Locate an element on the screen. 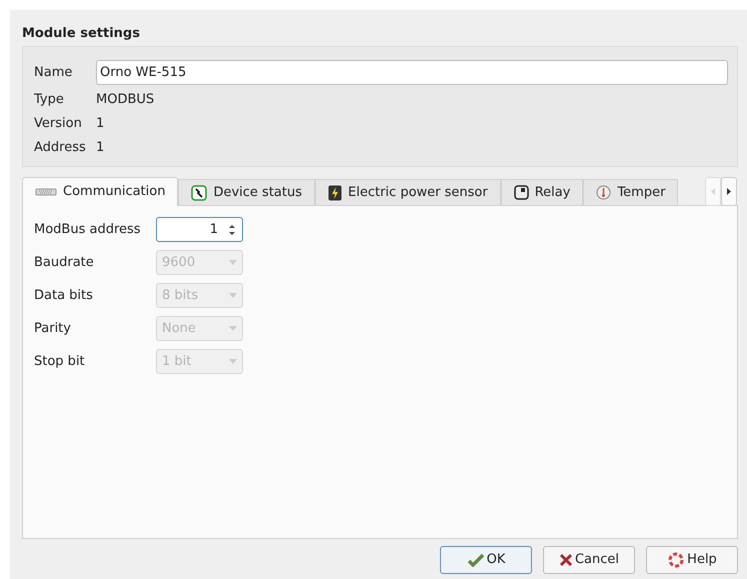 This screenshot has height=579, width=747. spinbox-value: 1 is located at coordinates (213, 229).